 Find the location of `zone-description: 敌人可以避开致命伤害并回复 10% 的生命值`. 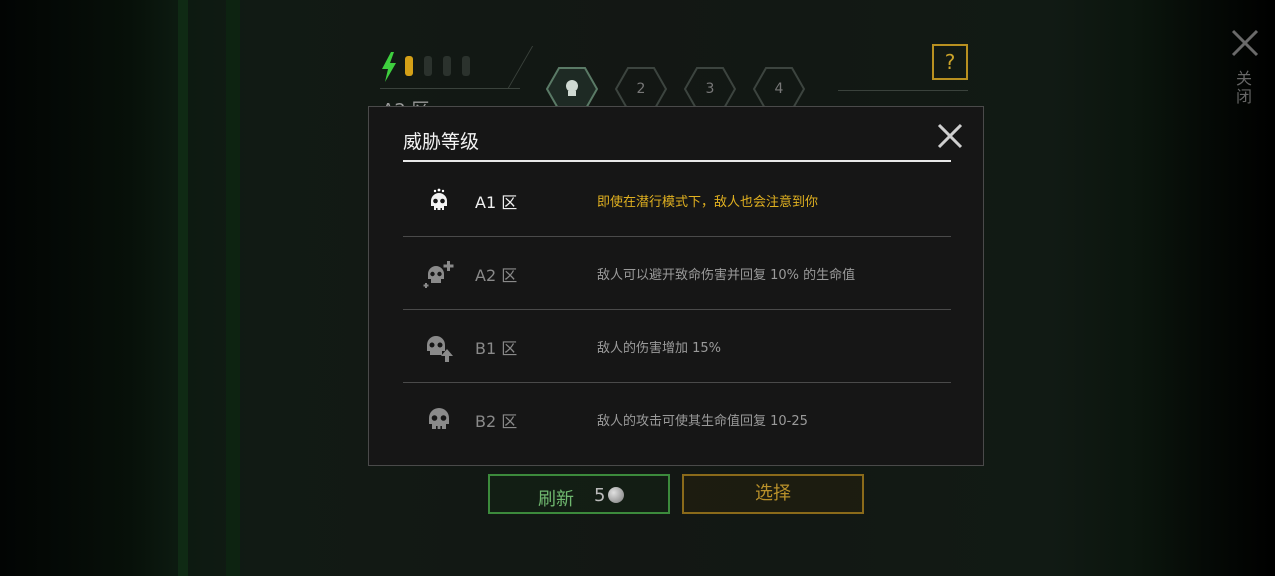

zone-description: 敌人可以避开致命伤害并回复 10% 的生命值 is located at coordinates (726, 275).